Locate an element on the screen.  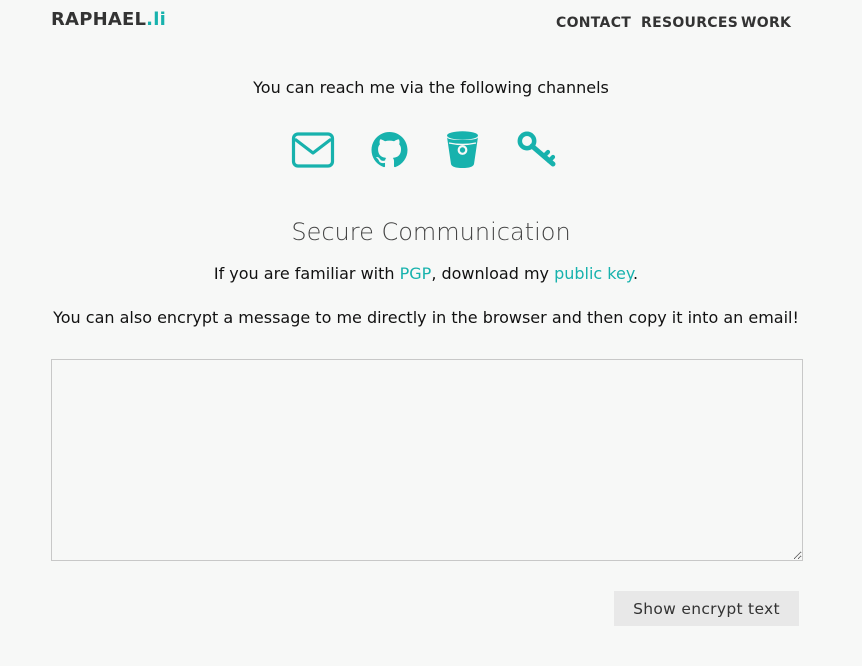
key-icon is located at coordinates (537, 149).